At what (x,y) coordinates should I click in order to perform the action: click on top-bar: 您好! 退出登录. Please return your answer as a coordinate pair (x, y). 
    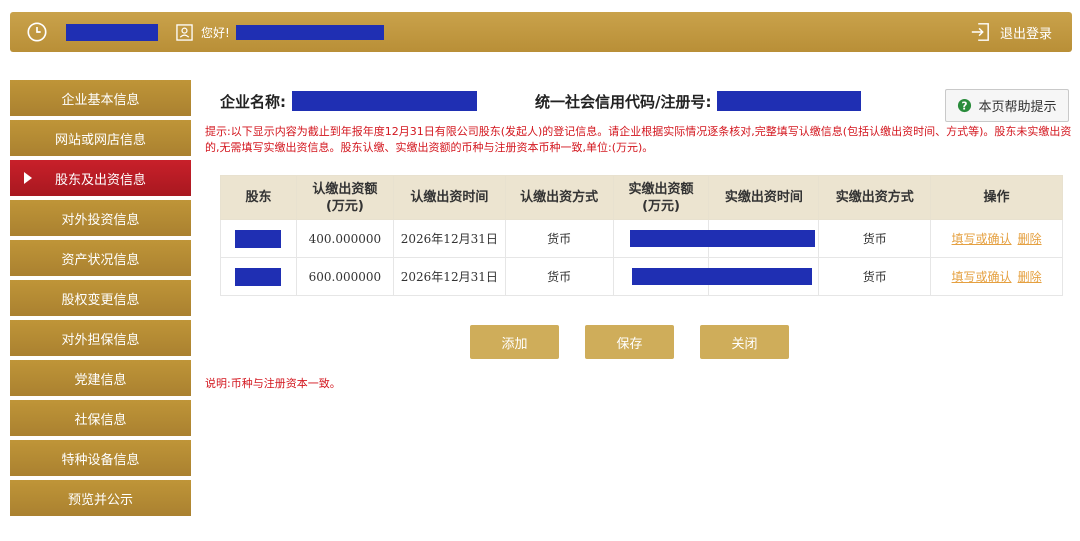
    Looking at the image, I should click on (541, 32).